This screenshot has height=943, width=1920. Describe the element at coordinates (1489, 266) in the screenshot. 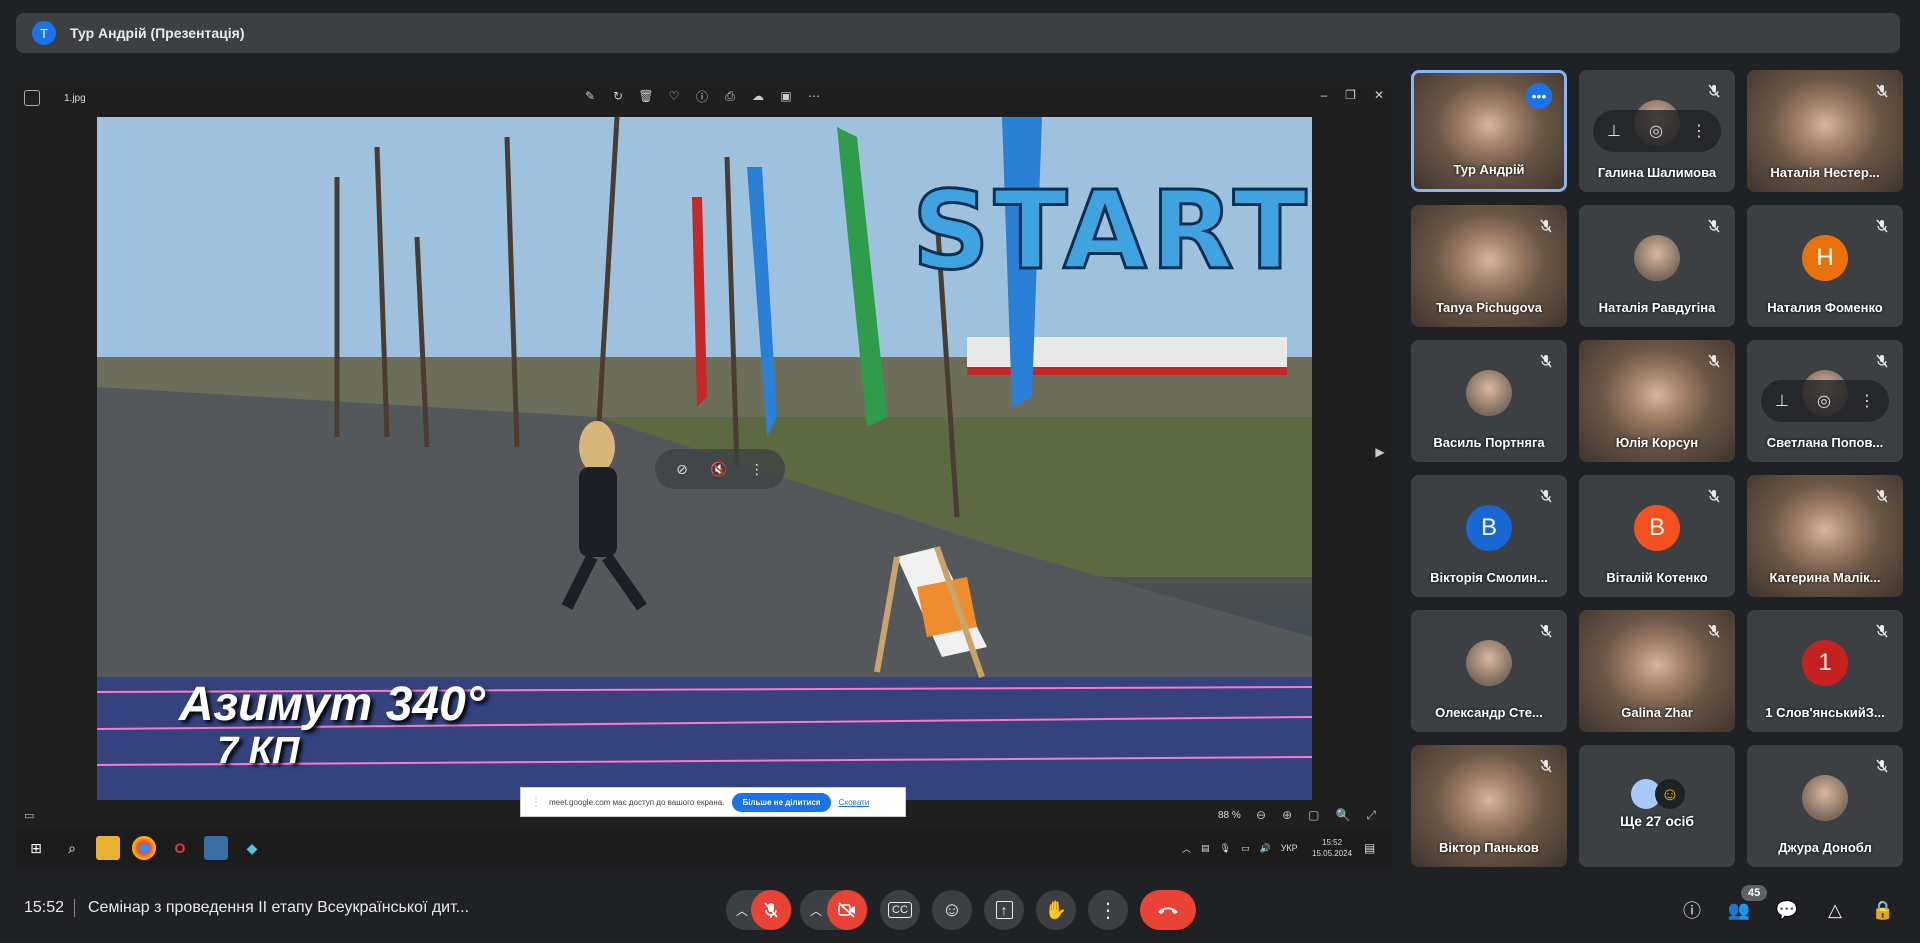

I see `participant-tile: Tanya Pichugova` at that location.